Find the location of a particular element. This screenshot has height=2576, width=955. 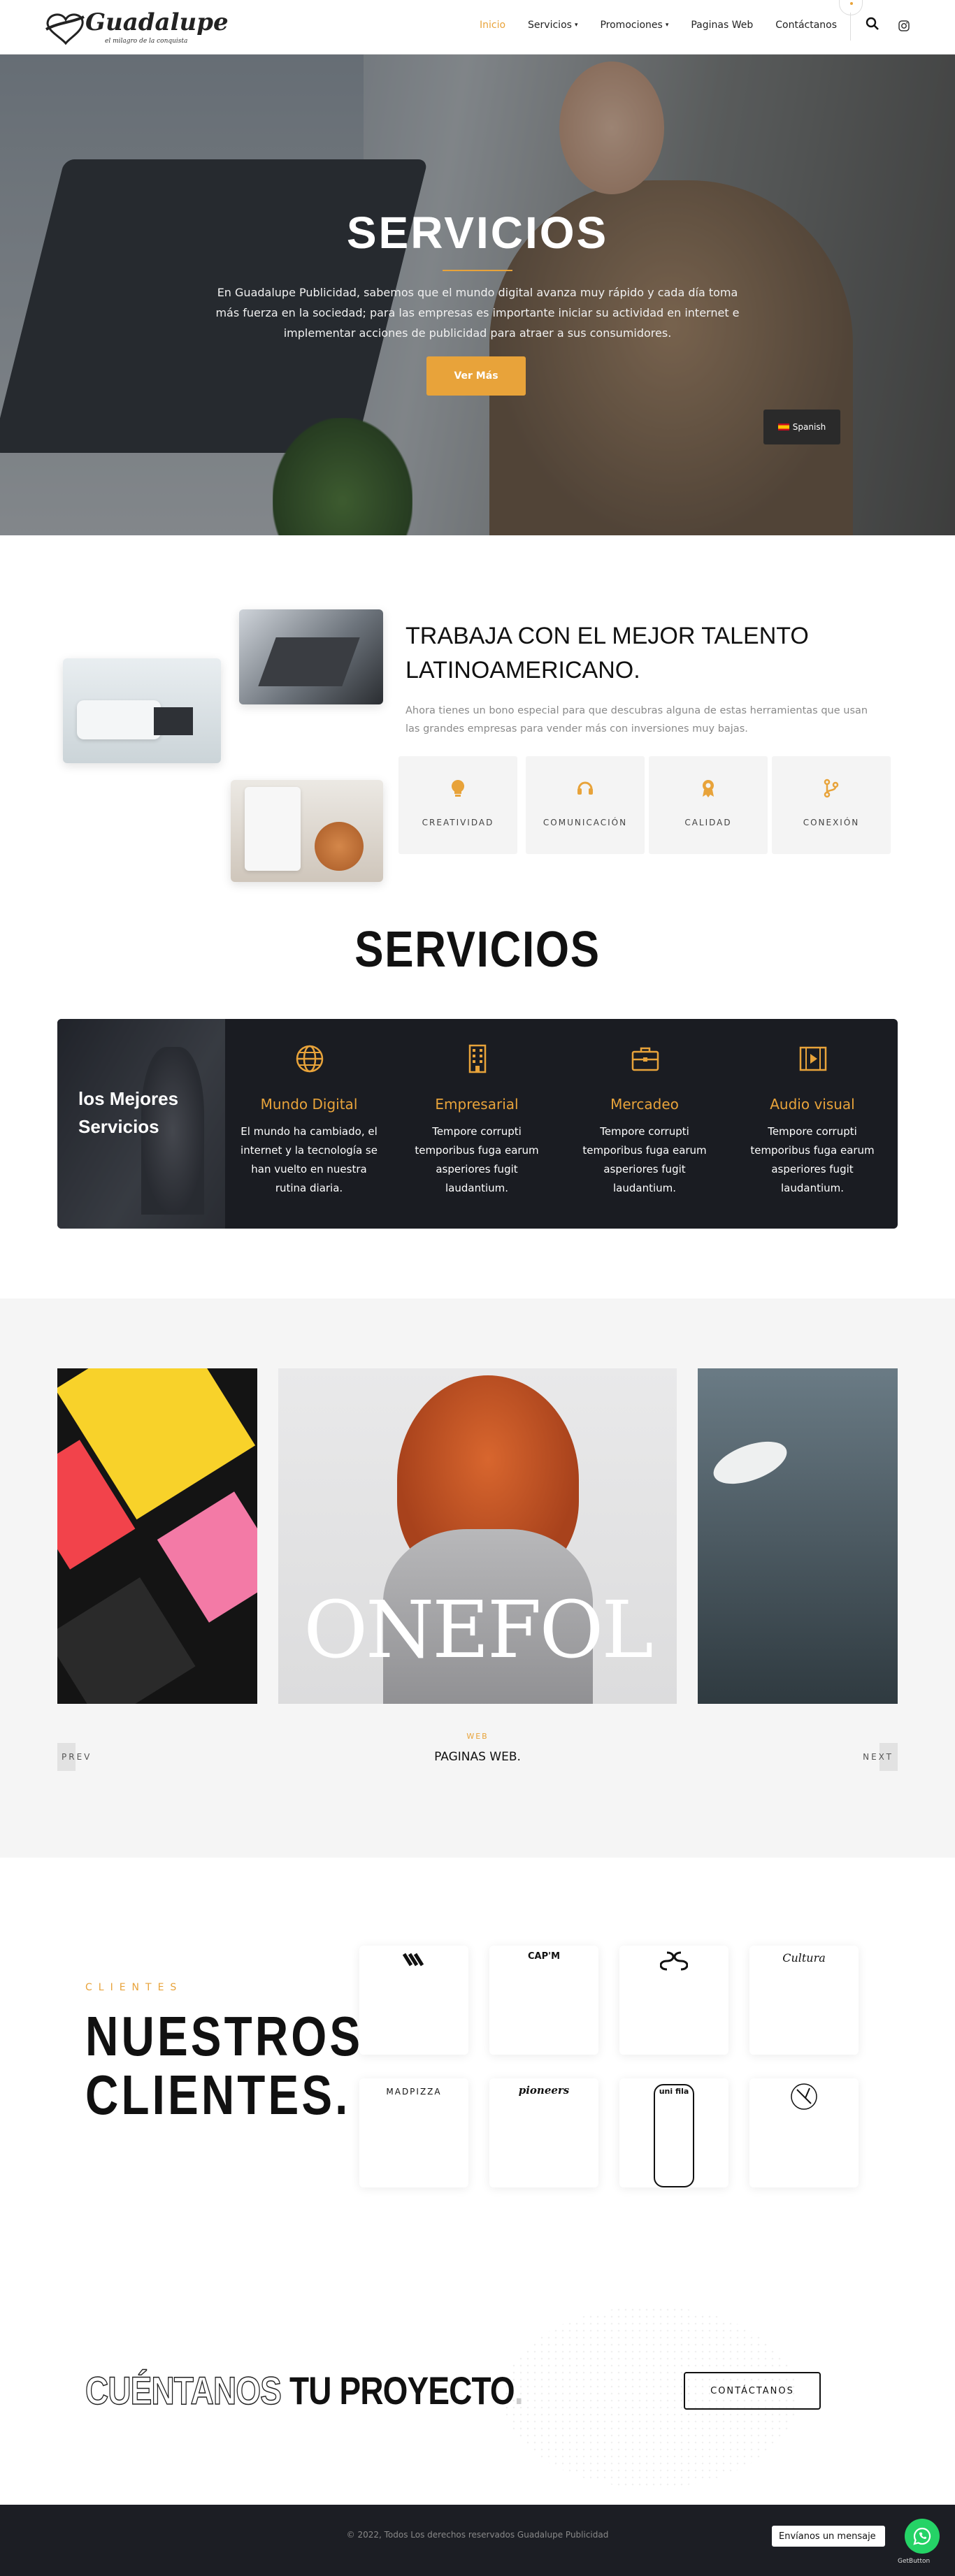

slide-left is located at coordinates (157, 1536).